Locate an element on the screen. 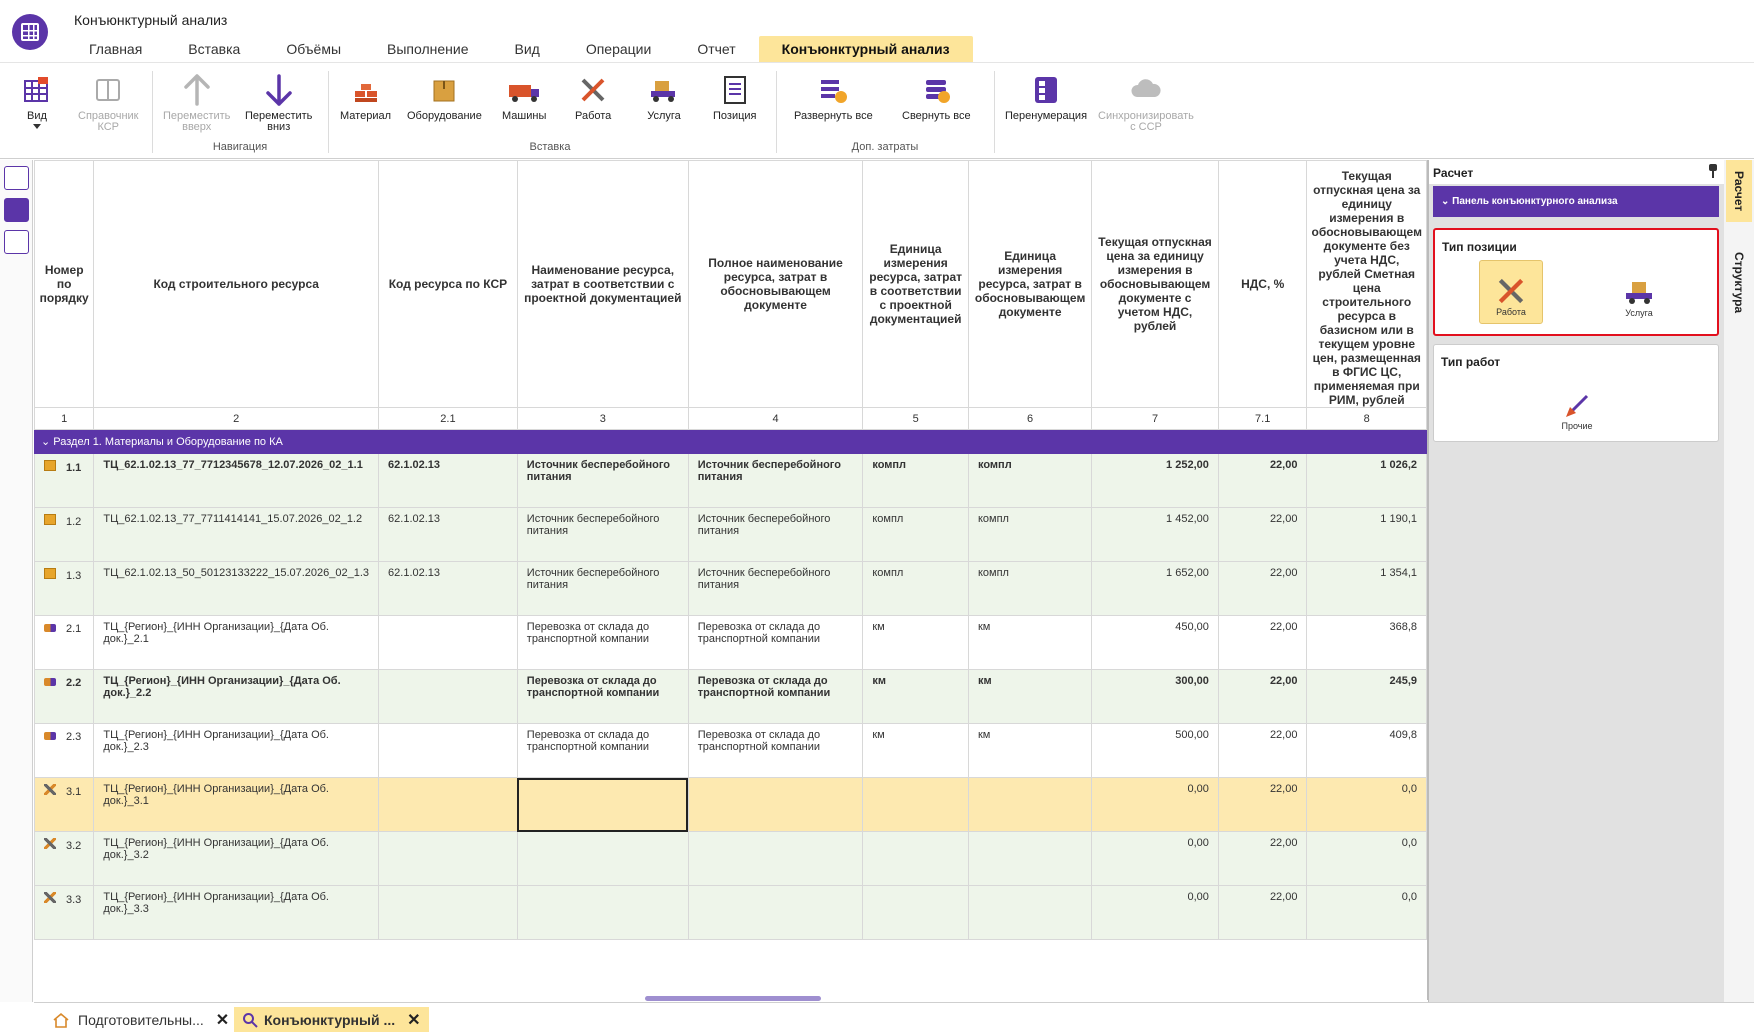 This screenshot has width=1754, height=1035. cell-number: 3.3 is located at coordinates (64, 912).